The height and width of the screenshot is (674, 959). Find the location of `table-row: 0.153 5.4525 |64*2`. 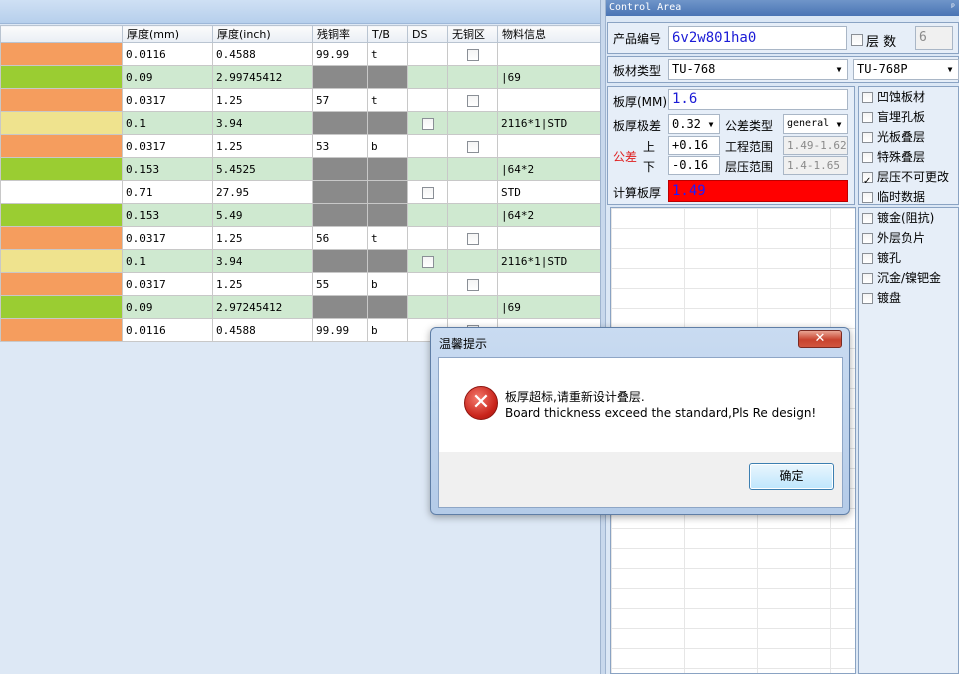

table-row: 0.153 5.4525 |64*2 is located at coordinates (300, 169).